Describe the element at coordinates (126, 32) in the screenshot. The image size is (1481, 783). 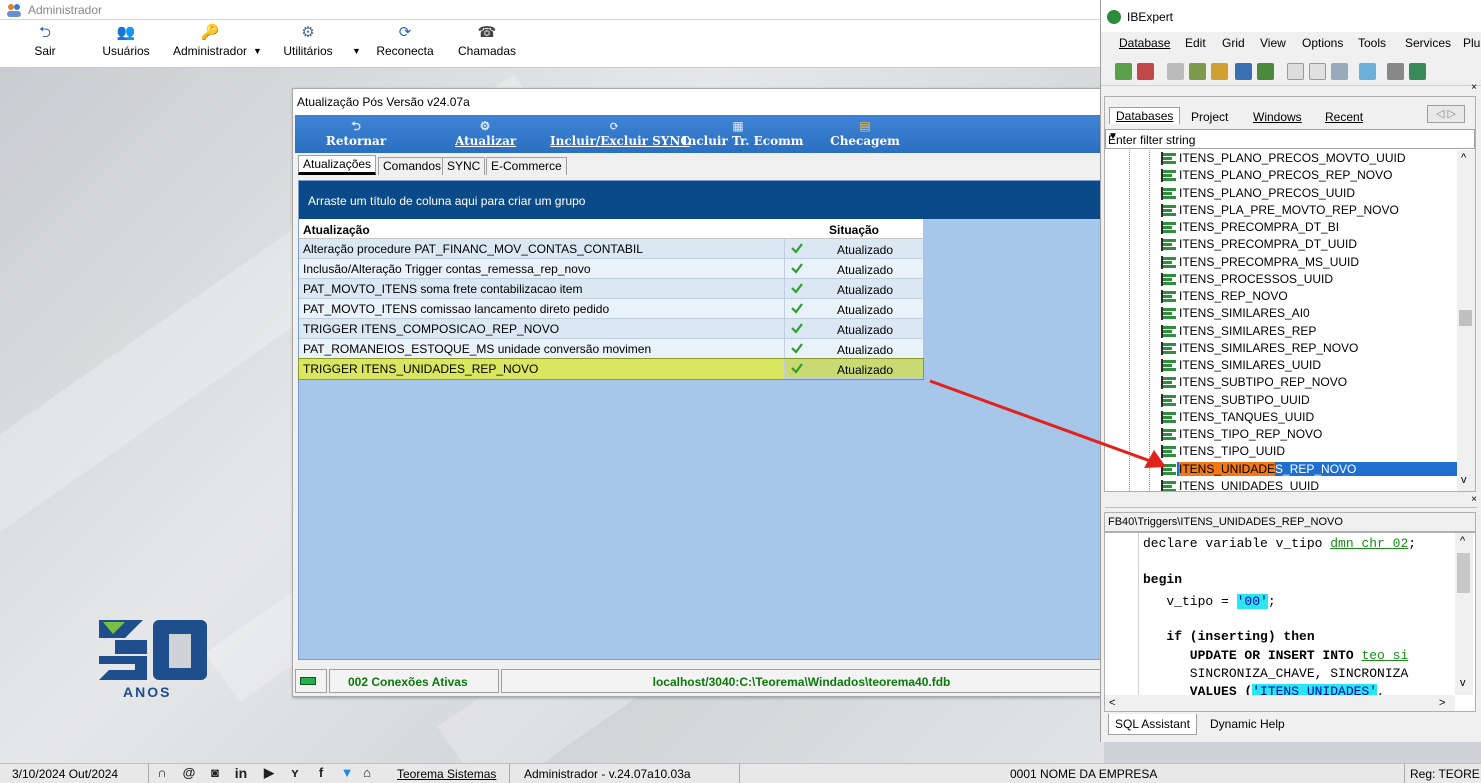
I see `users-icon: 👥` at that location.